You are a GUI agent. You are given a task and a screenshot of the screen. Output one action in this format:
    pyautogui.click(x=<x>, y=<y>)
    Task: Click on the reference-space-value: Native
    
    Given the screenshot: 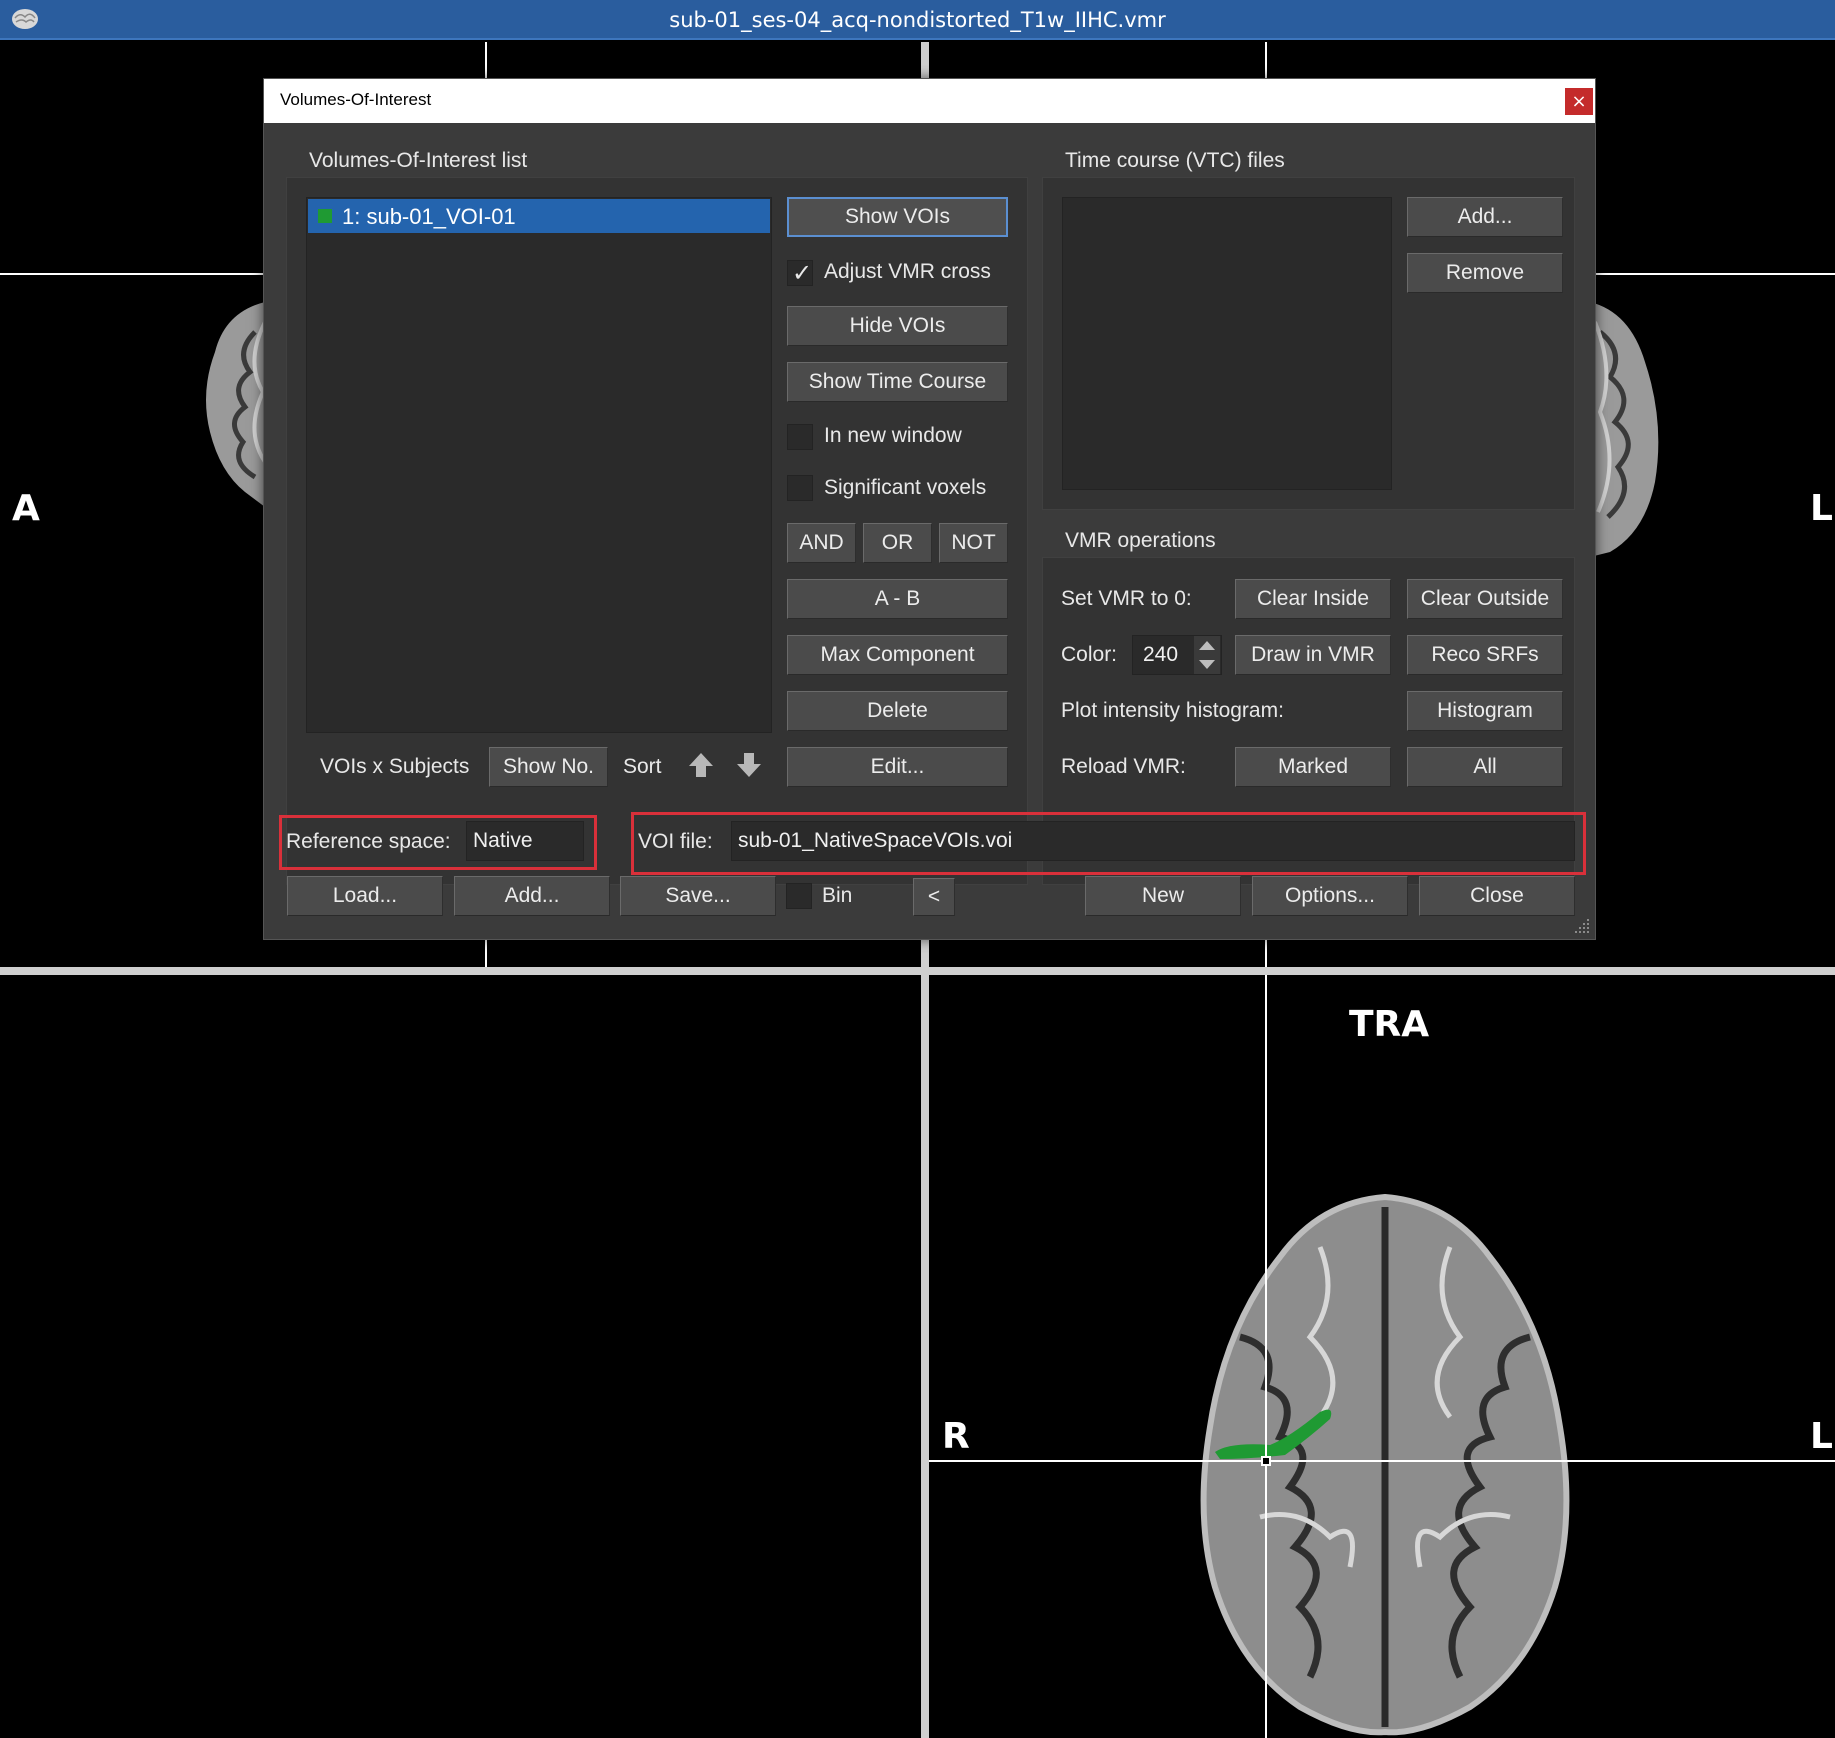 What is the action you would take?
    pyautogui.click(x=503, y=840)
    